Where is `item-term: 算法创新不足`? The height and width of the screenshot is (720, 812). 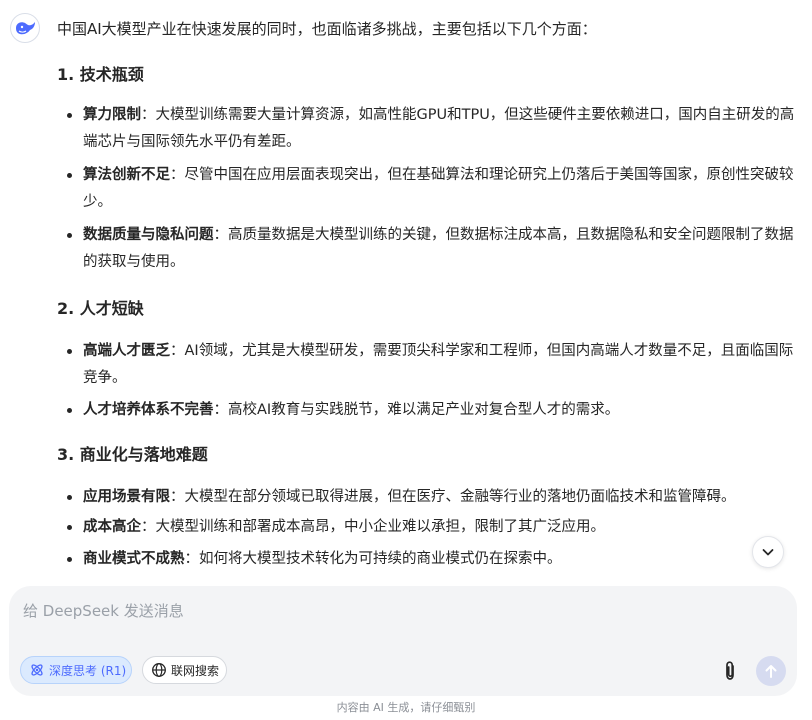 item-term: 算法创新不足 is located at coordinates (126, 175).